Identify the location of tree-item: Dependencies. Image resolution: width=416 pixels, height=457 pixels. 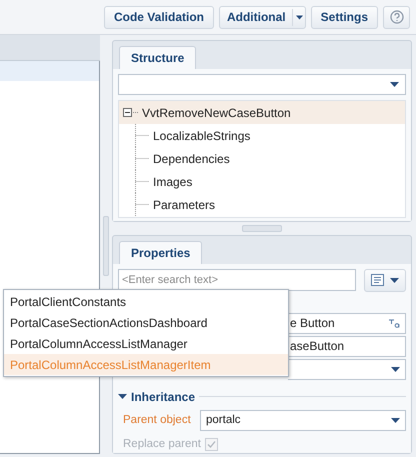
(191, 159).